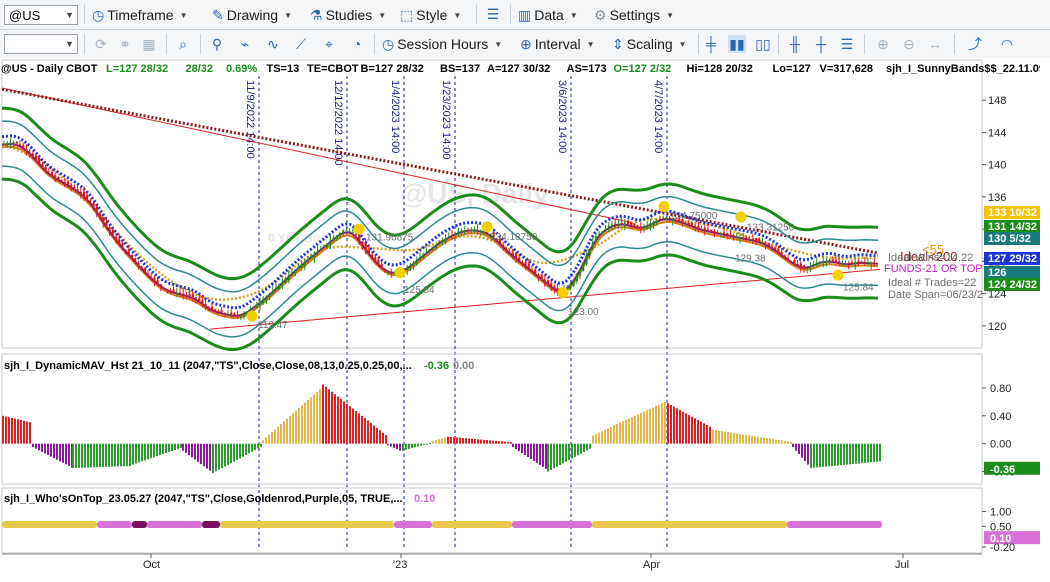 Image resolution: width=1050 pixels, height=582 pixels. I want to click on header-stat: L=127 28/32, so click(137, 69).